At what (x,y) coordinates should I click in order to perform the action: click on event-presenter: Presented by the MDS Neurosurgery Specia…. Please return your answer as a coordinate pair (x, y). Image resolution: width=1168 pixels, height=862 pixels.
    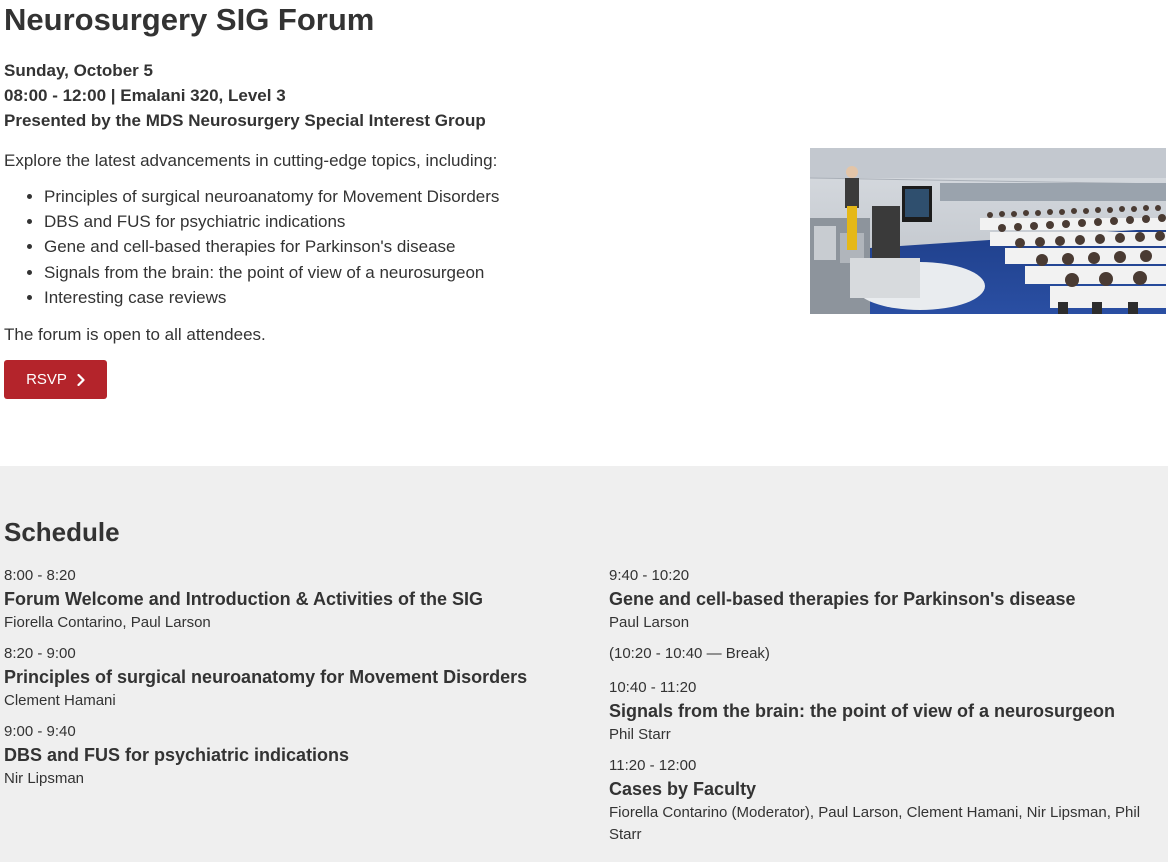
    Looking at the image, I should click on (245, 120).